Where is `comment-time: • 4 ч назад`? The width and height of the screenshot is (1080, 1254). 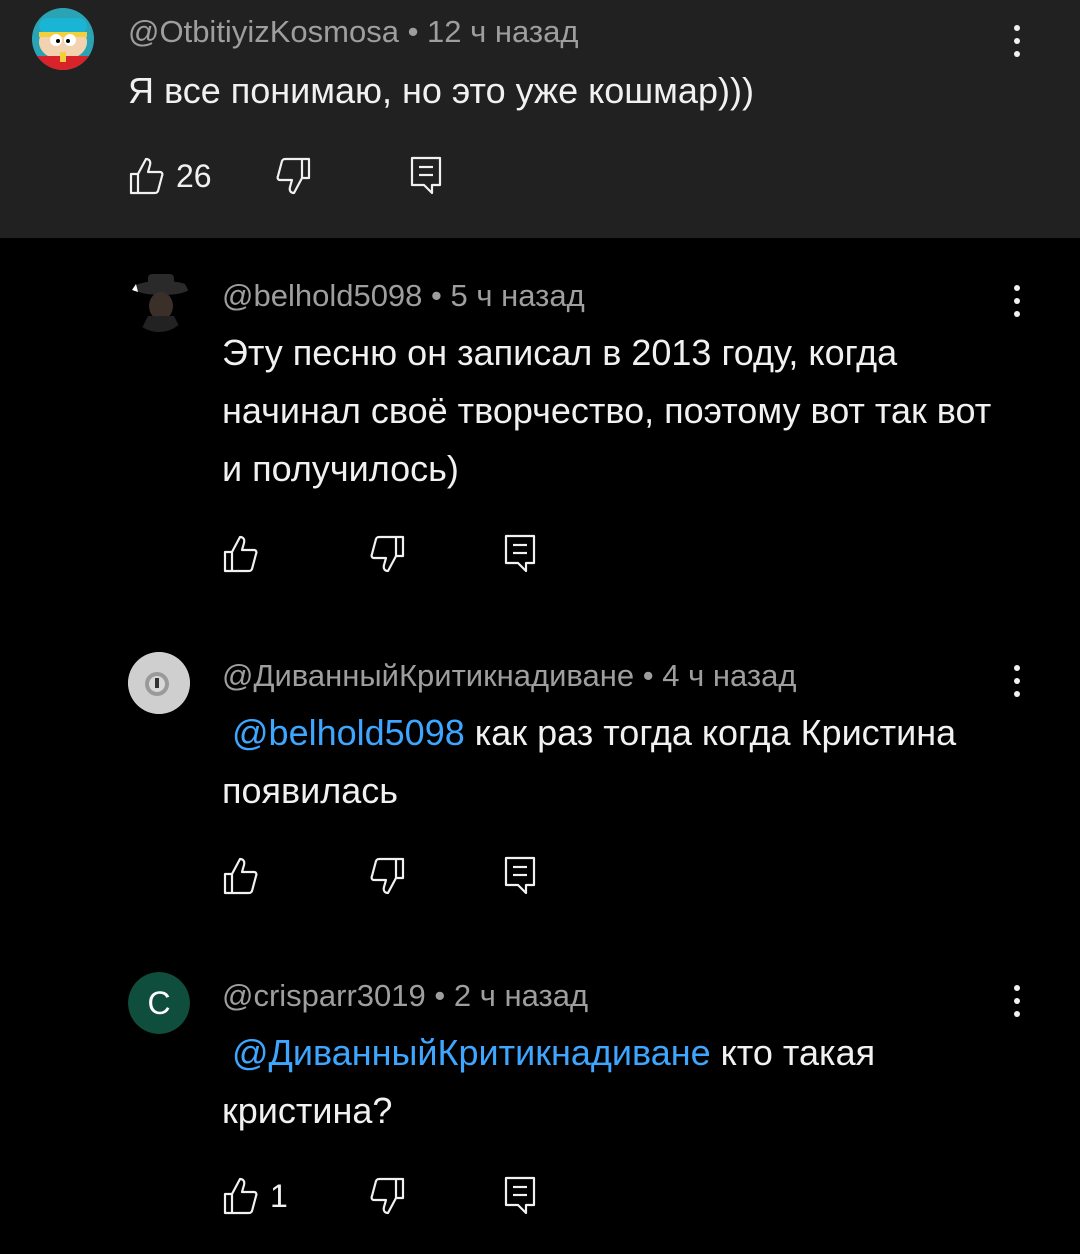 comment-time: • 4 ч назад is located at coordinates (719, 675).